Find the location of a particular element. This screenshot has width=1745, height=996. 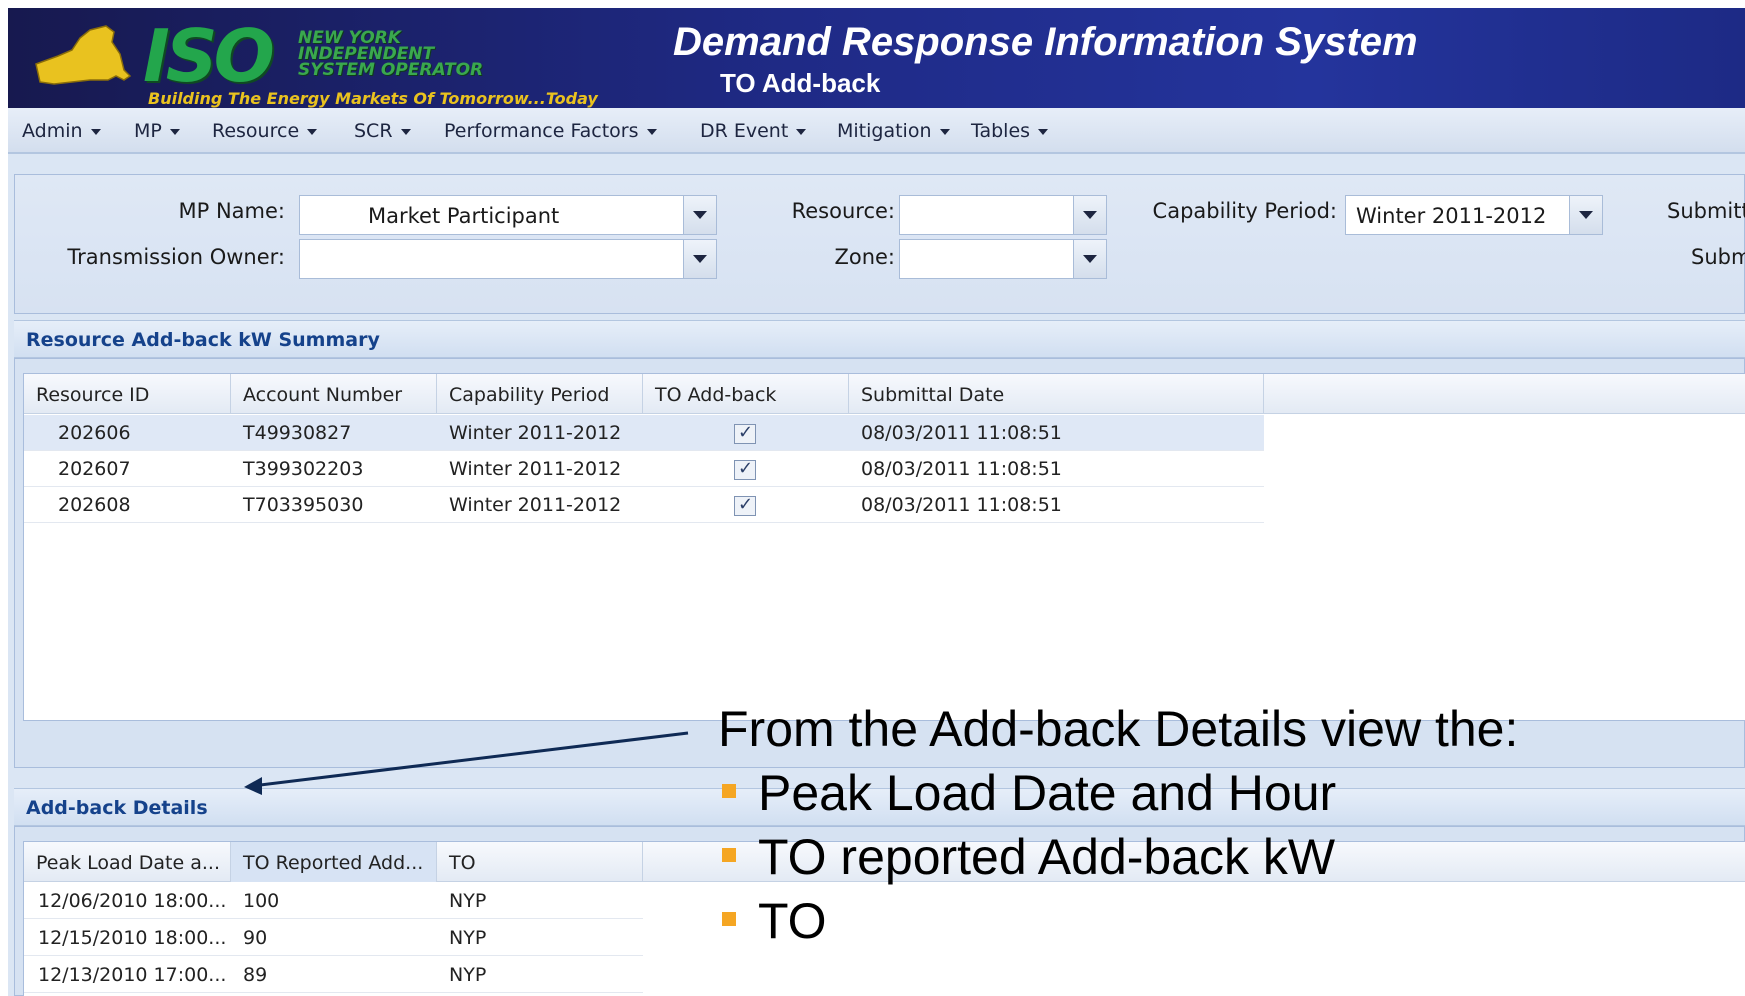

callout-bullet: Peak Load Date and Hour is located at coordinates (1118, 794).